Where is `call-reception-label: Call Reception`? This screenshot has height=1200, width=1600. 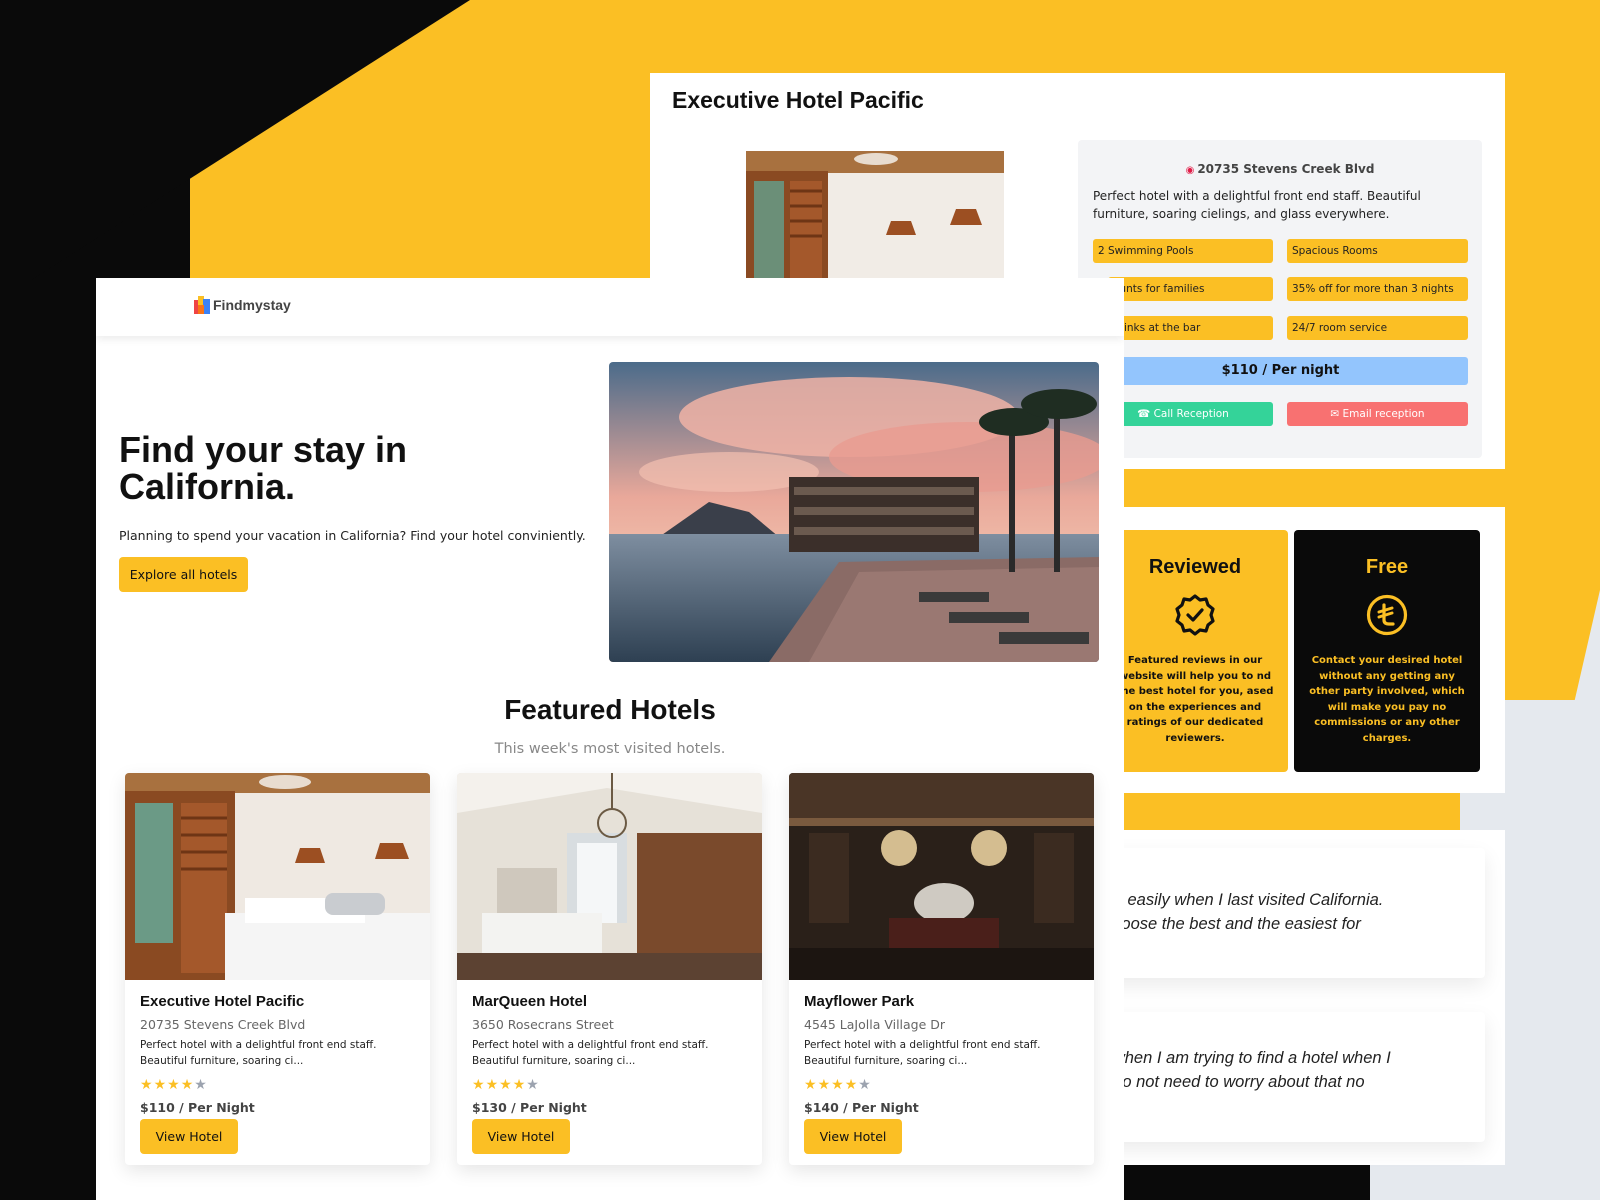 call-reception-label: Call Reception is located at coordinates (1191, 414).